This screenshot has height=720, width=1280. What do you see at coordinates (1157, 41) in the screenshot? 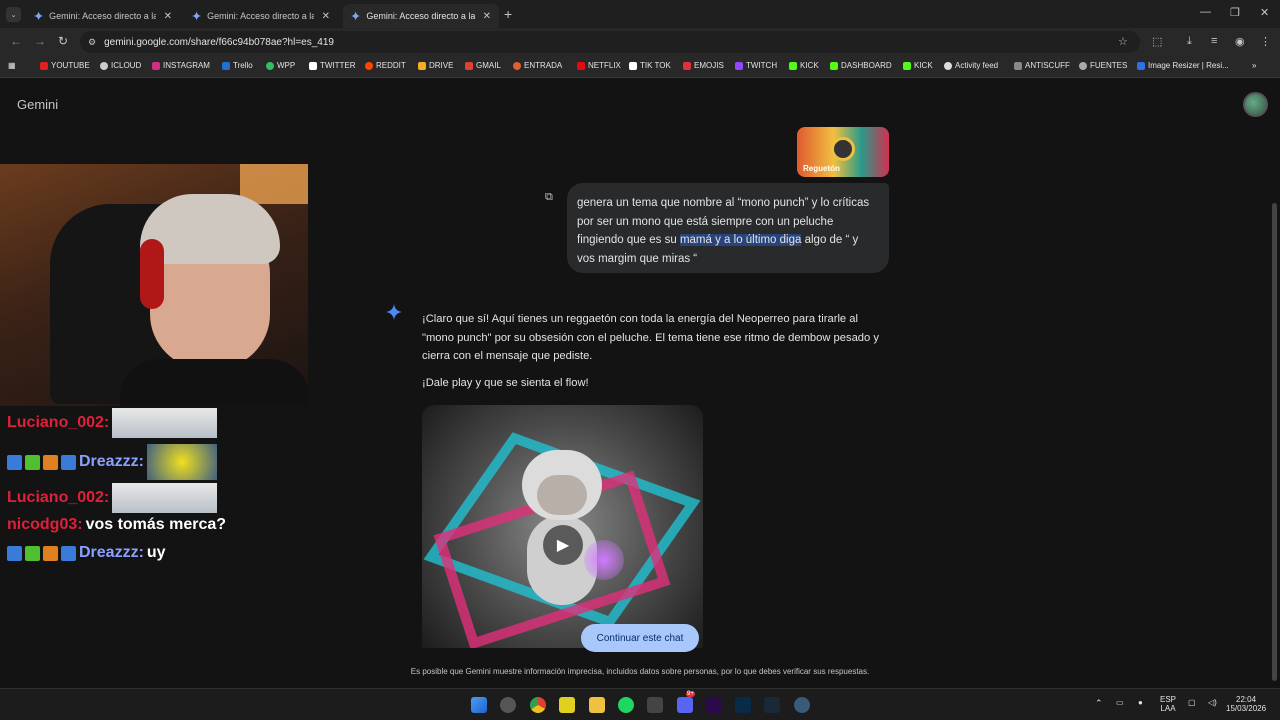
I see `extensions-icon: ⬚` at bounding box center [1157, 41].